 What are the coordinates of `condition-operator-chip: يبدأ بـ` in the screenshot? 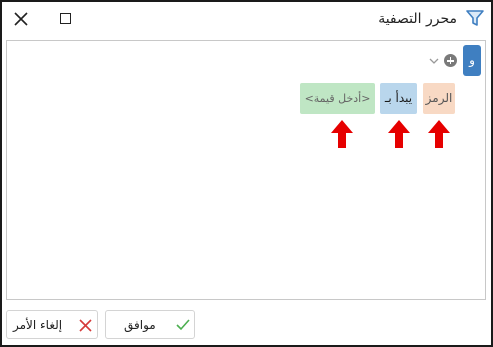 It's located at (398, 98).